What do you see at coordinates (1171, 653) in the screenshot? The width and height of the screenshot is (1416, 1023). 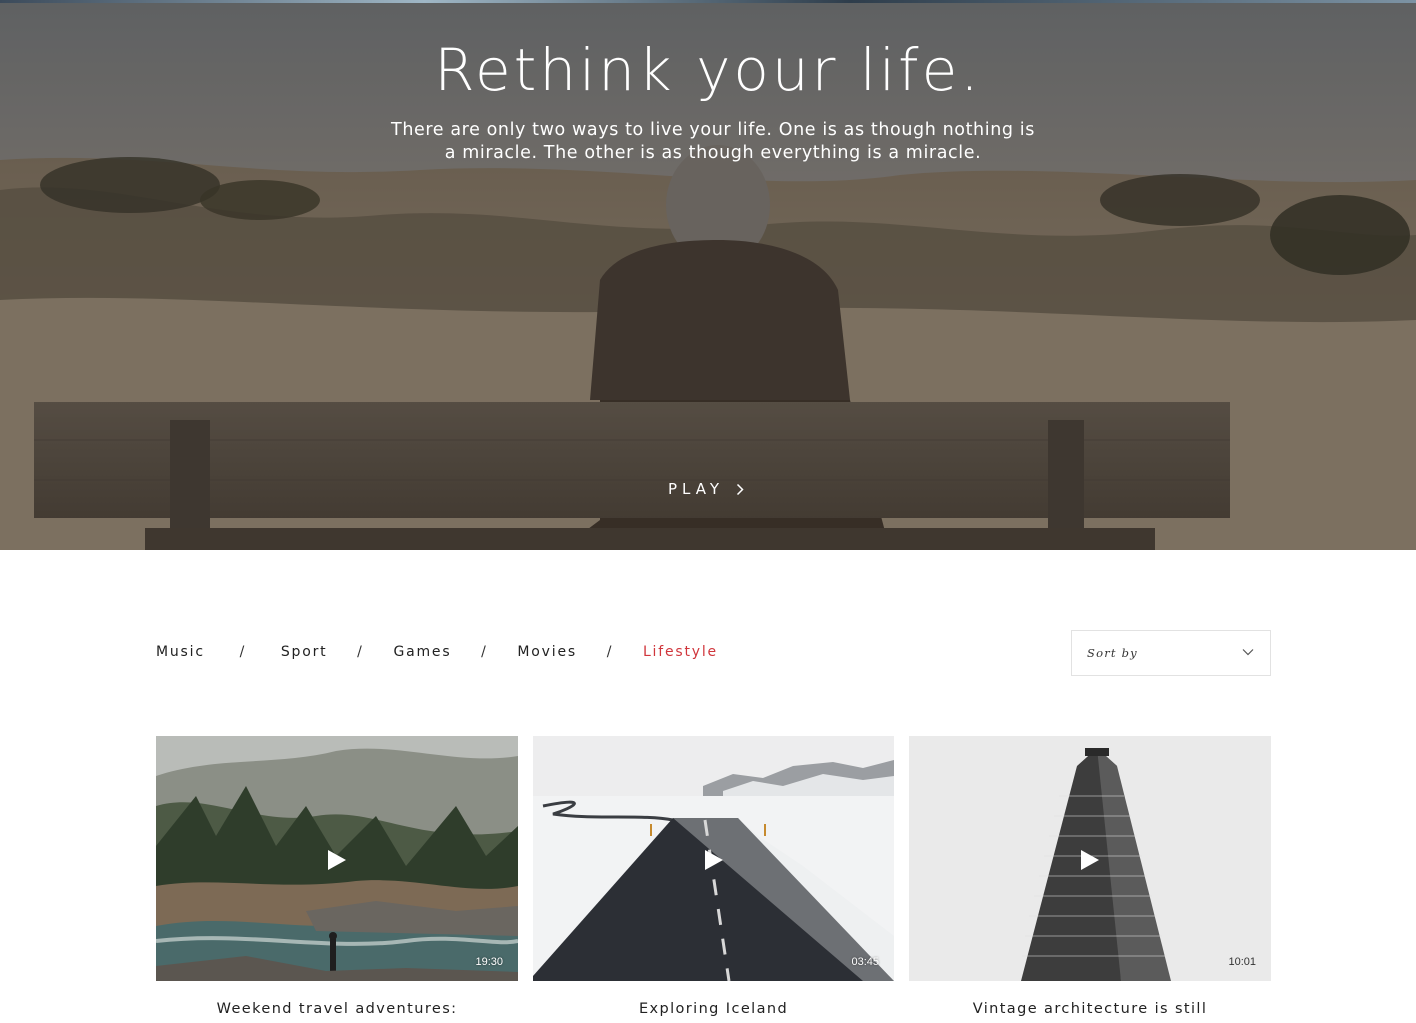 I see `sort-dropdown: Sort by` at bounding box center [1171, 653].